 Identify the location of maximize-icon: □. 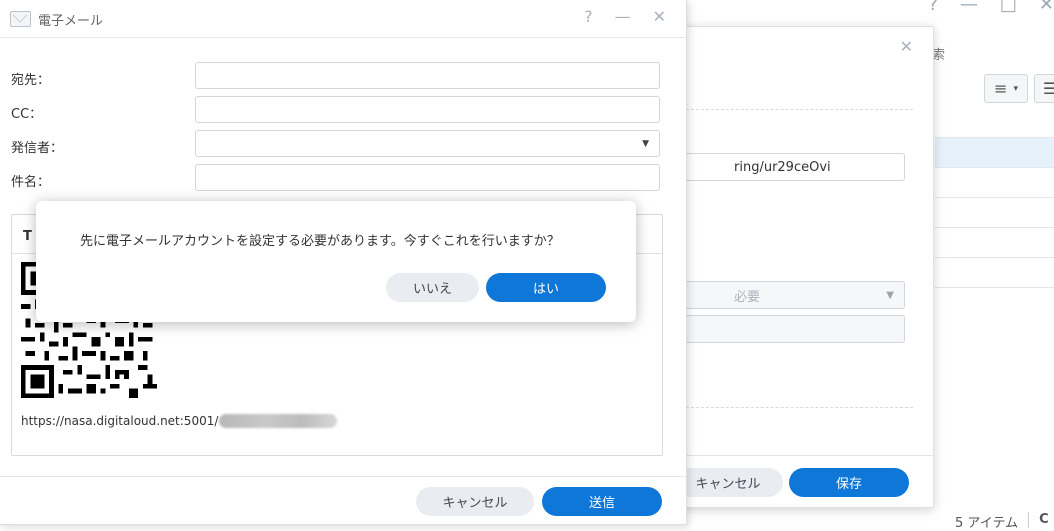
(1008, 9).